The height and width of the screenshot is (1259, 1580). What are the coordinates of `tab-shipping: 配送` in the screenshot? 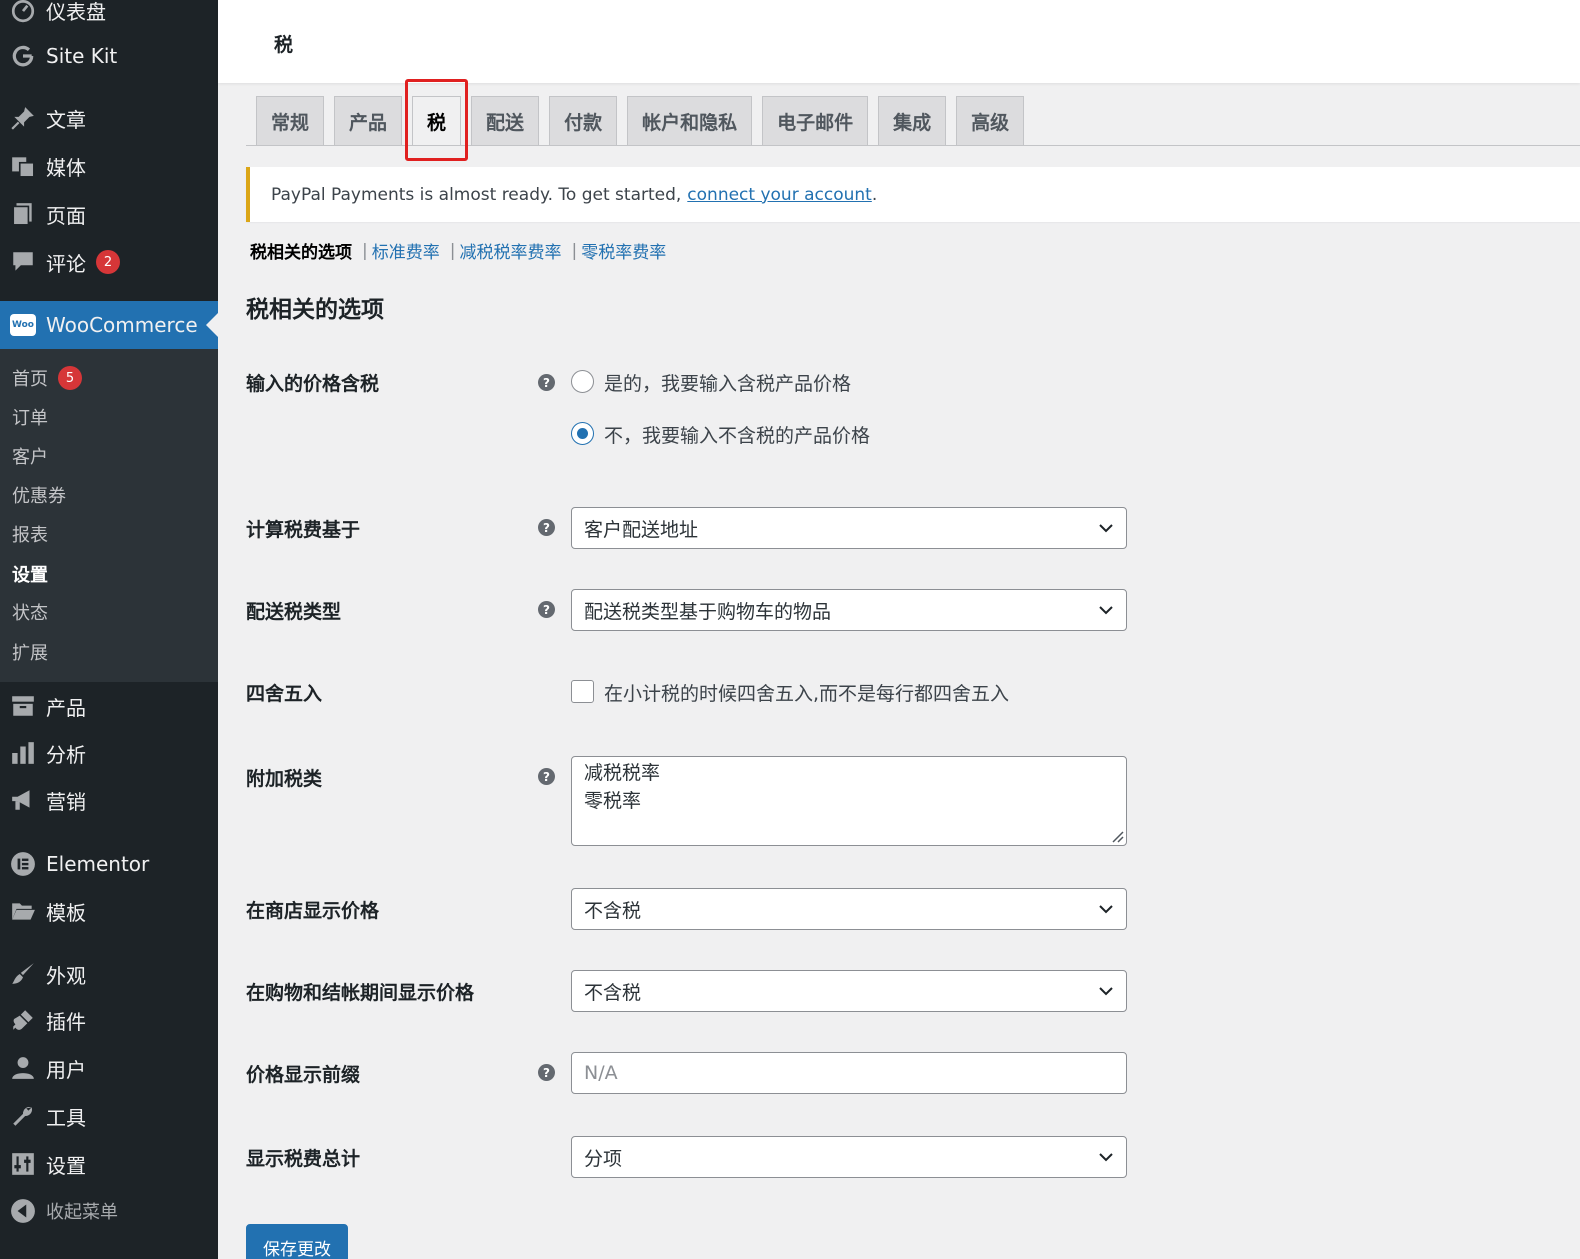 It's located at (505, 121).